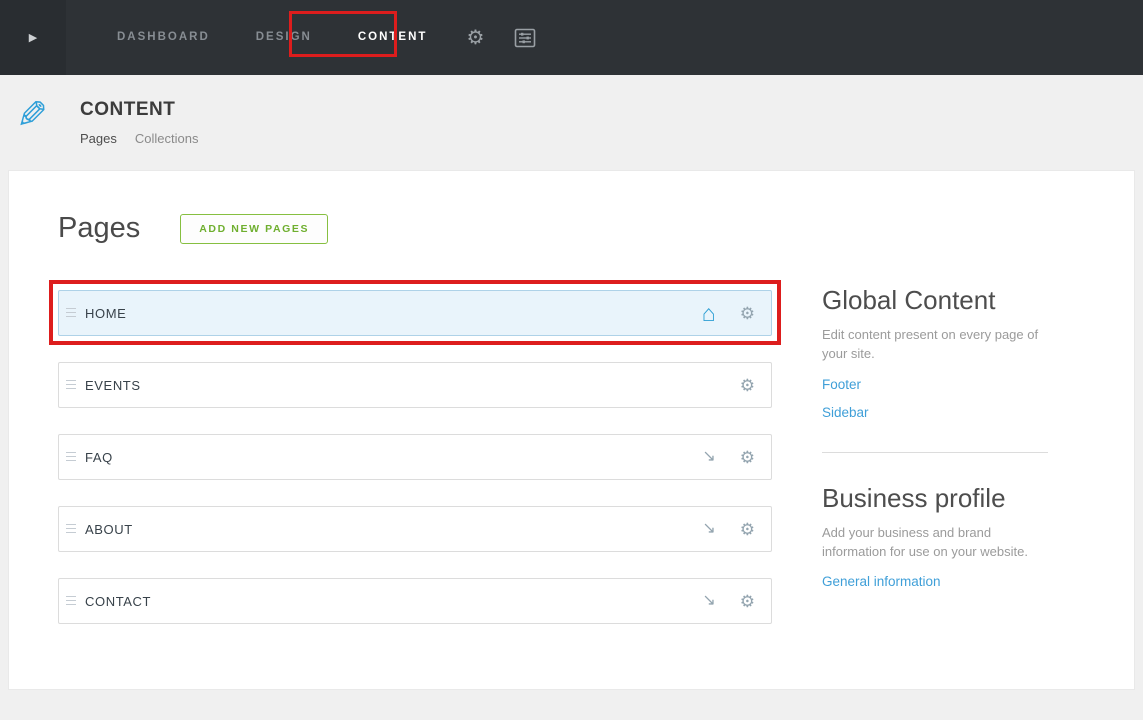 The image size is (1143, 720). What do you see at coordinates (415, 457) in the screenshot?
I see `page-row-faq: FAQ ↘ ⚙` at bounding box center [415, 457].